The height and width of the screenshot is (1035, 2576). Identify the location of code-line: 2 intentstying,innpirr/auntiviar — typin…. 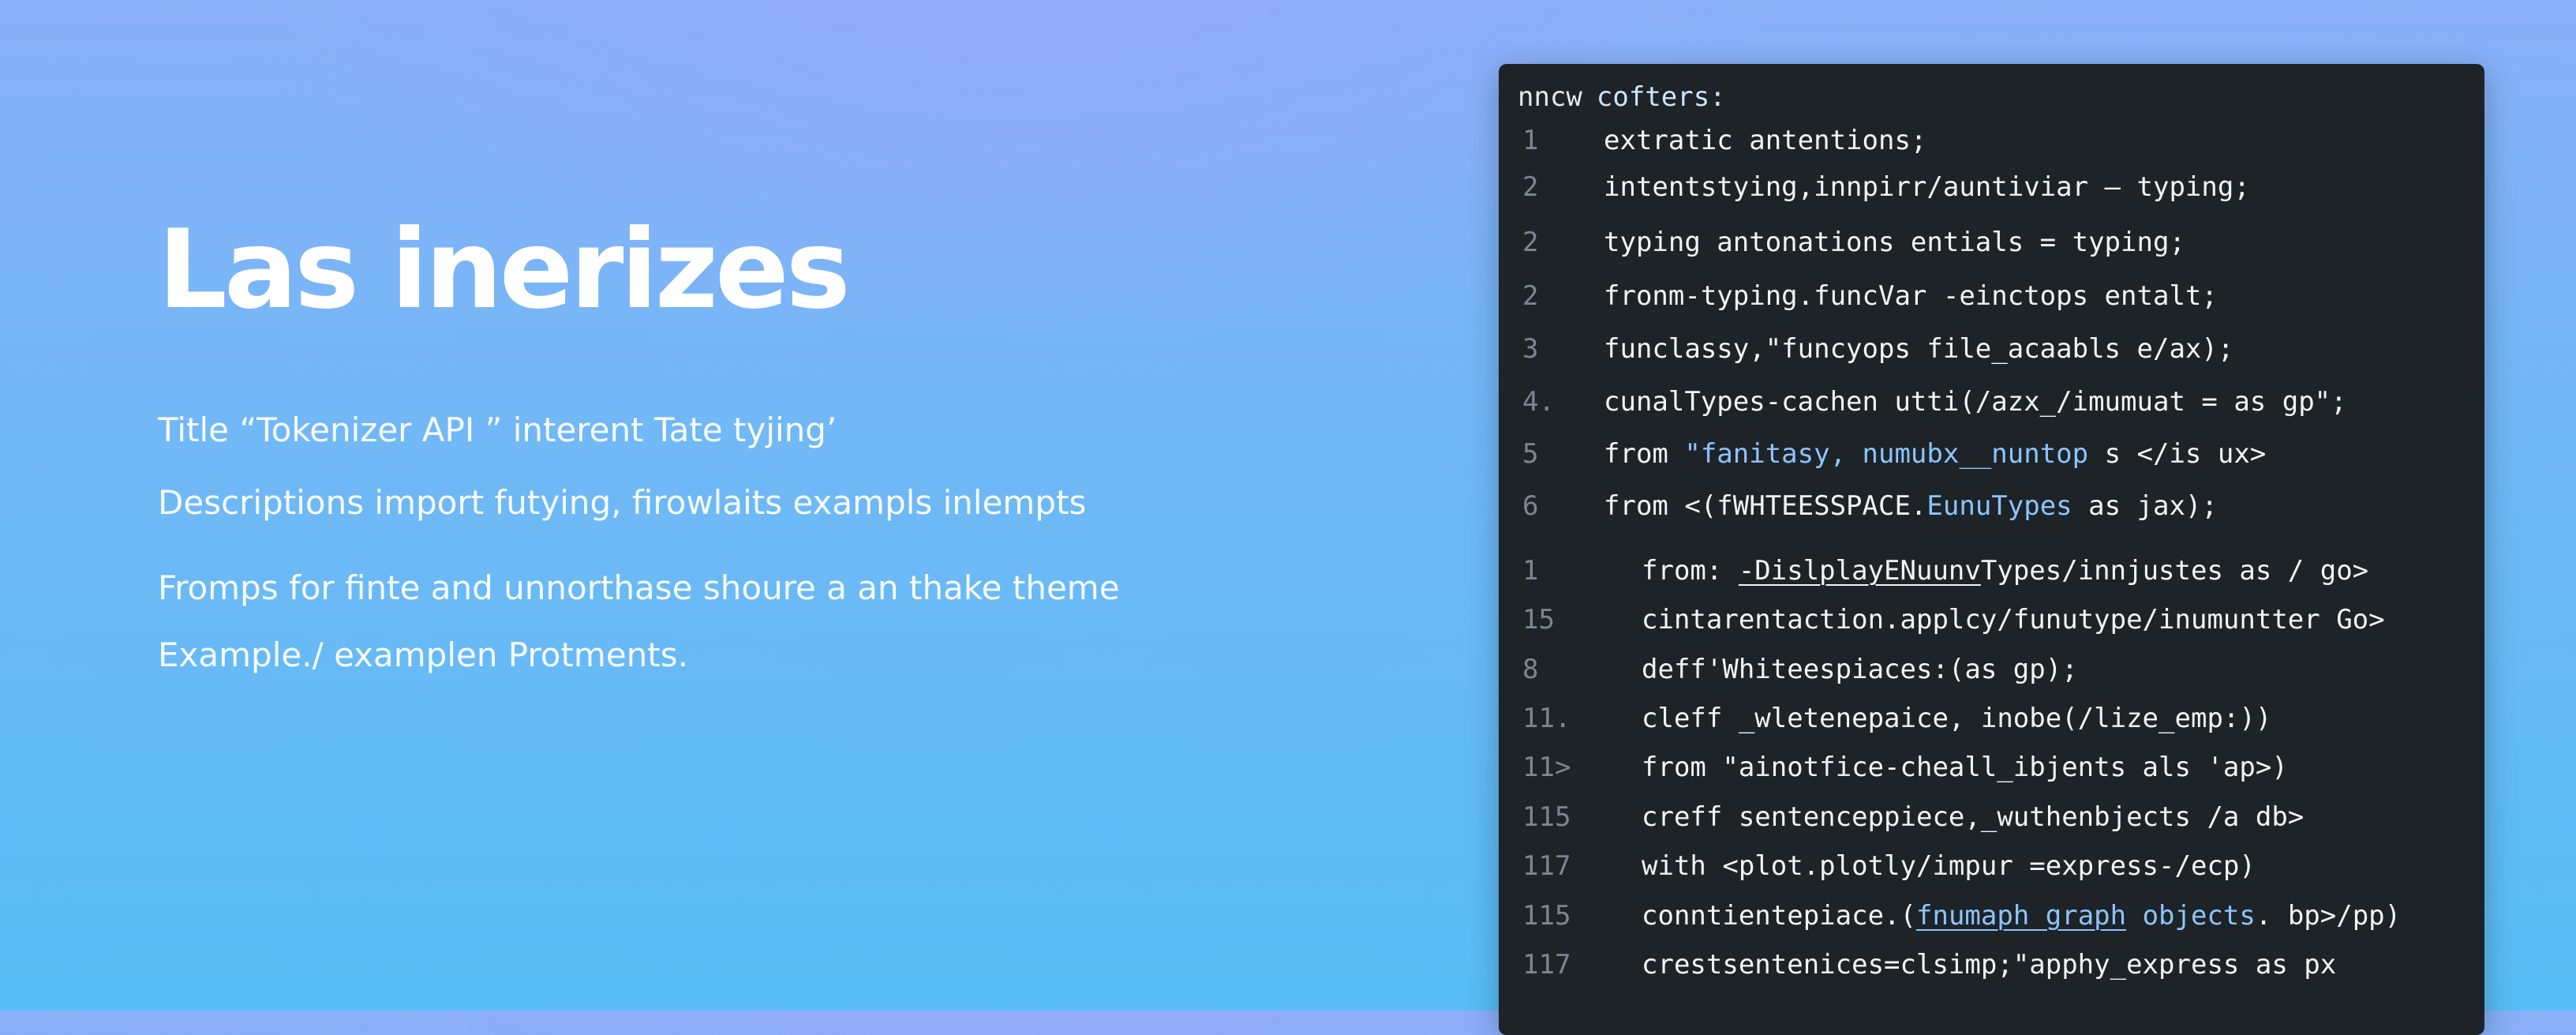
(1991, 193).